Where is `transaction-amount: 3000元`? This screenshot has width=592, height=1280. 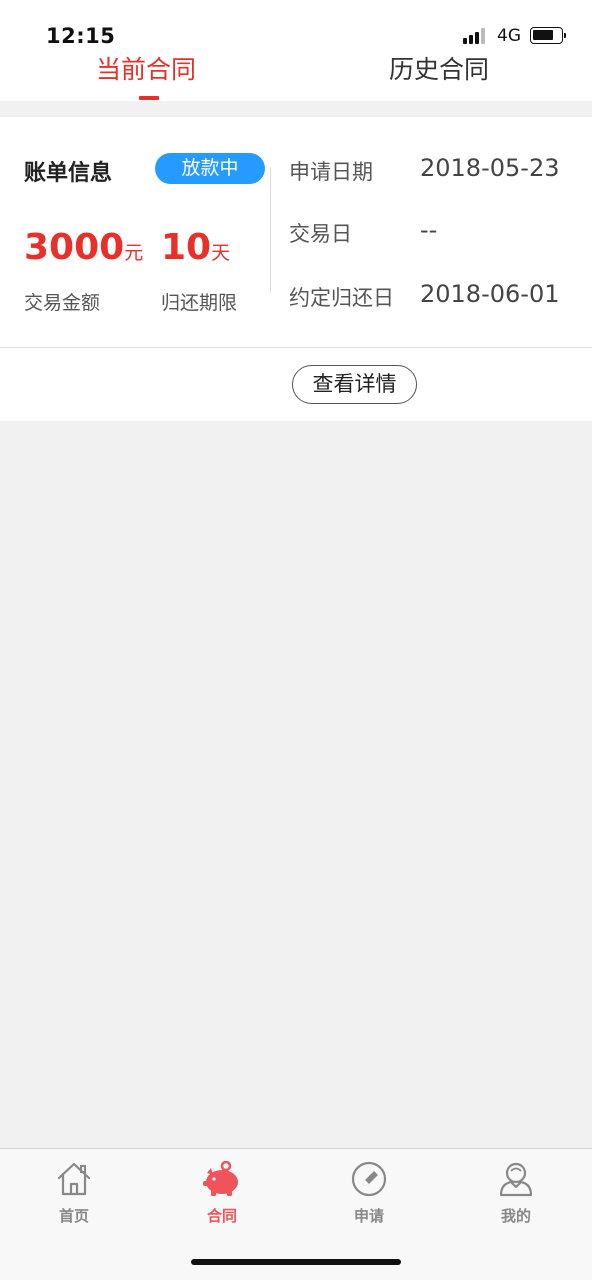
transaction-amount: 3000元 is located at coordinates (83, 247).